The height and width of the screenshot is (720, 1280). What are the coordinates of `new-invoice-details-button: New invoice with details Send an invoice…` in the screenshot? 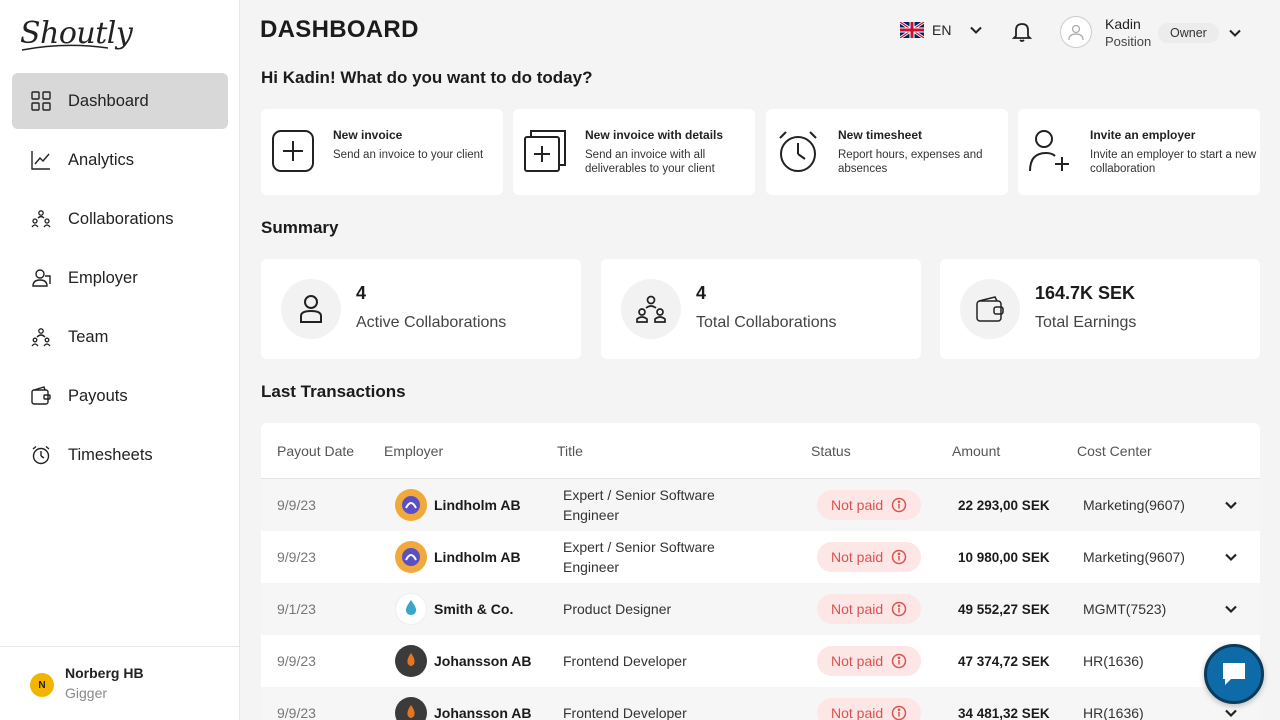 It's located at (634, 152).